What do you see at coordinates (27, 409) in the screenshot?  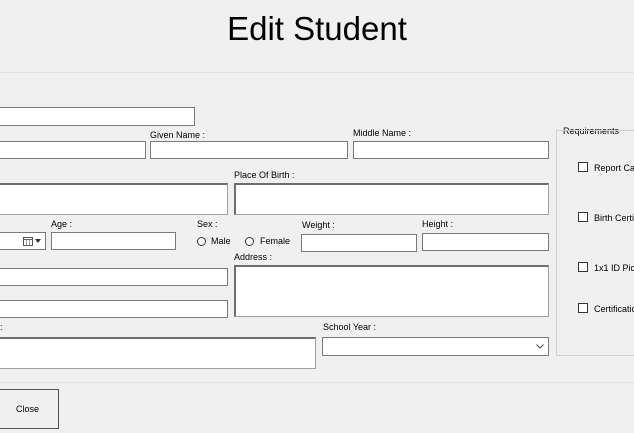 I see `close-button-label: Close` at bounding box center [27, 409].